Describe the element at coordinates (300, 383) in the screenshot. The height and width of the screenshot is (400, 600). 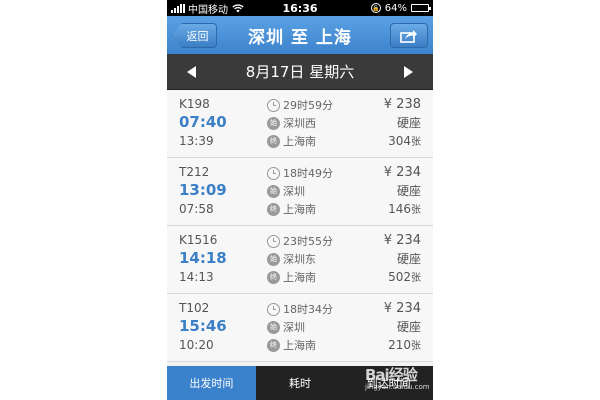
I see `tab-duration: 耗时` at that location.